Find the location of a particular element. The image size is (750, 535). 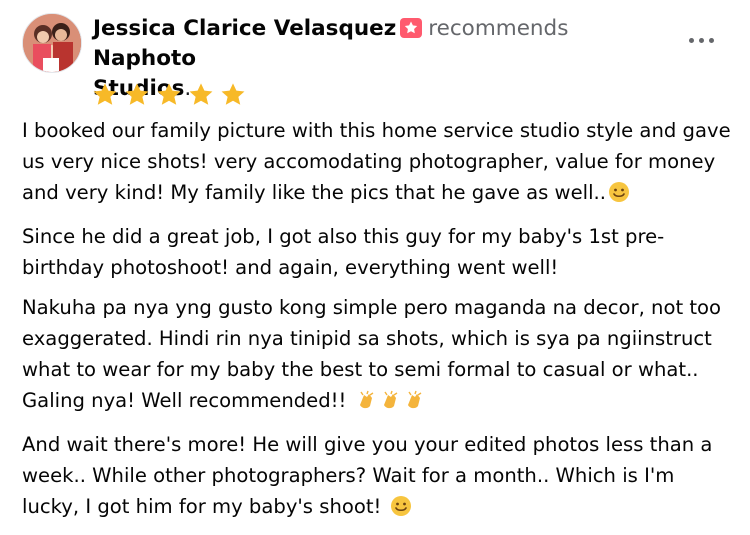

author-avatar is located at coordinates (52, 43).